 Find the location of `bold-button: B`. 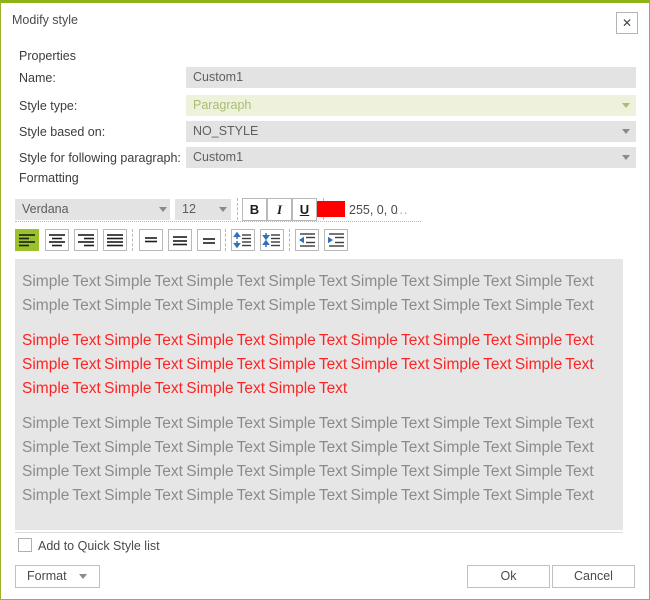

bold-button: B is located at coordinates (254, 209).